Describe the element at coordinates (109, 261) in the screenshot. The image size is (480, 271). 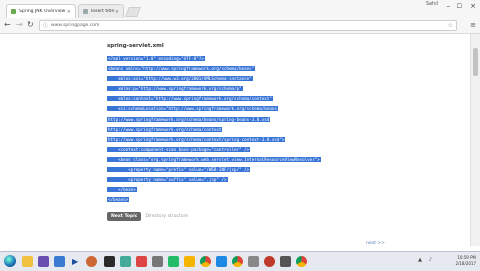
I see `terminal-icon` at that location.